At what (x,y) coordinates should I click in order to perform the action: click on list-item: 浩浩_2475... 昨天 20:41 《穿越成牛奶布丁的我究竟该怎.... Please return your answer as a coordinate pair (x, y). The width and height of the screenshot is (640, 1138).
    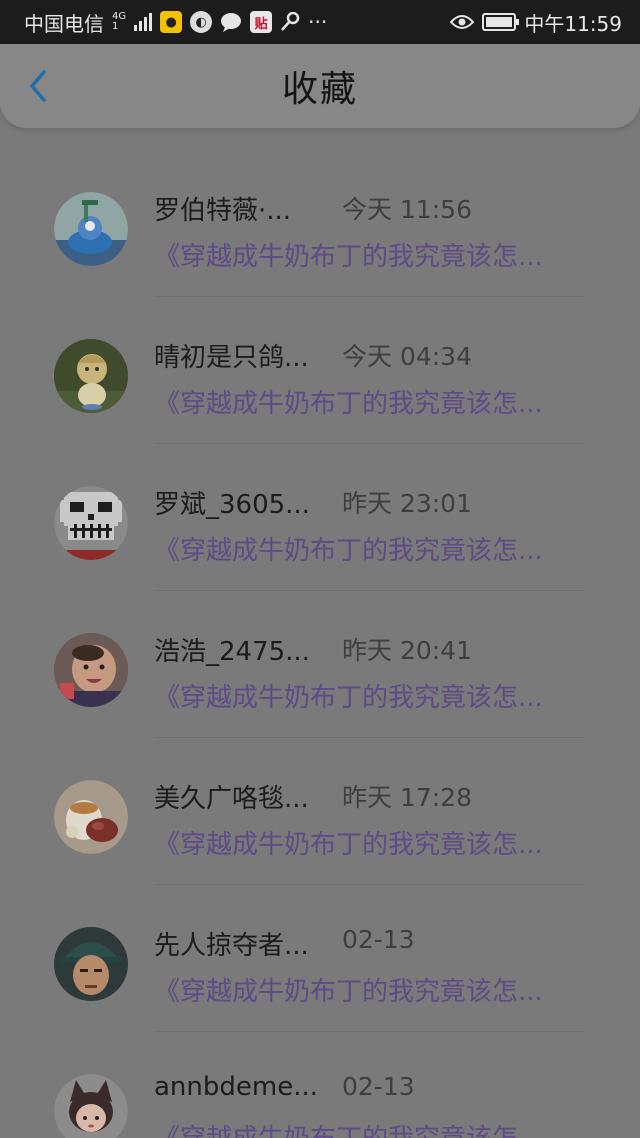
    Looking at the image, I should click on (320, 664).